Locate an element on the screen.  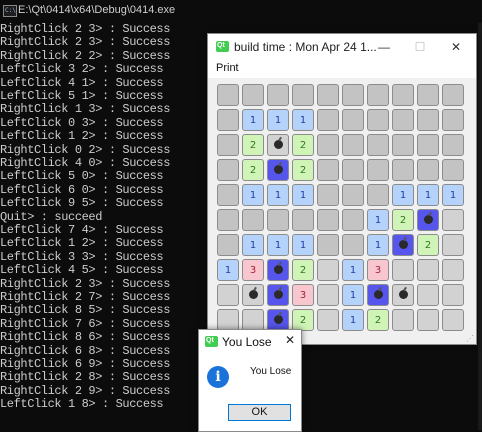
menu-print: Print is located at coordinates (227, 68).